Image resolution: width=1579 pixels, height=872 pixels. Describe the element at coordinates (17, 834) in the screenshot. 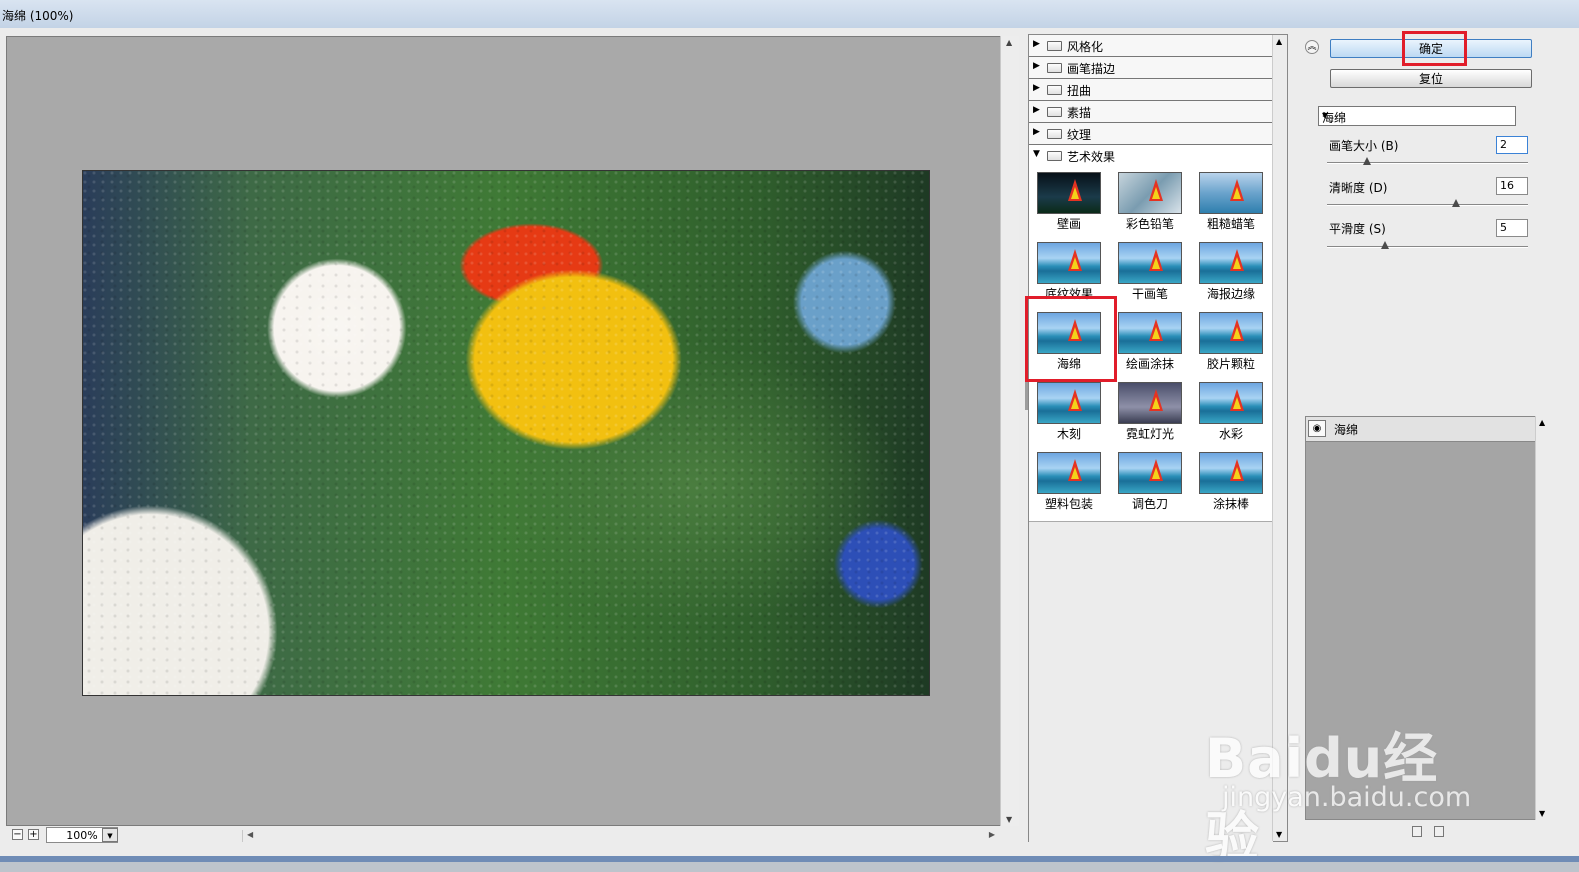

I see `zoom-out-button: −` at that location.